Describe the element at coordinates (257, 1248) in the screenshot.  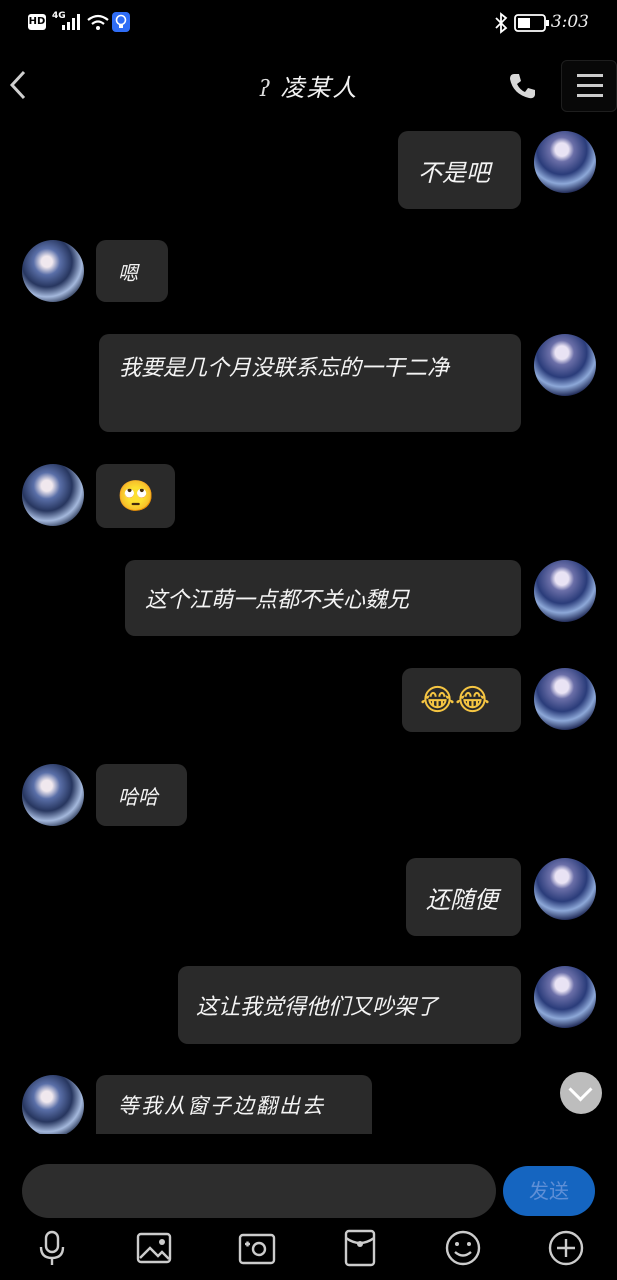
I see `camera-icon` at that location.